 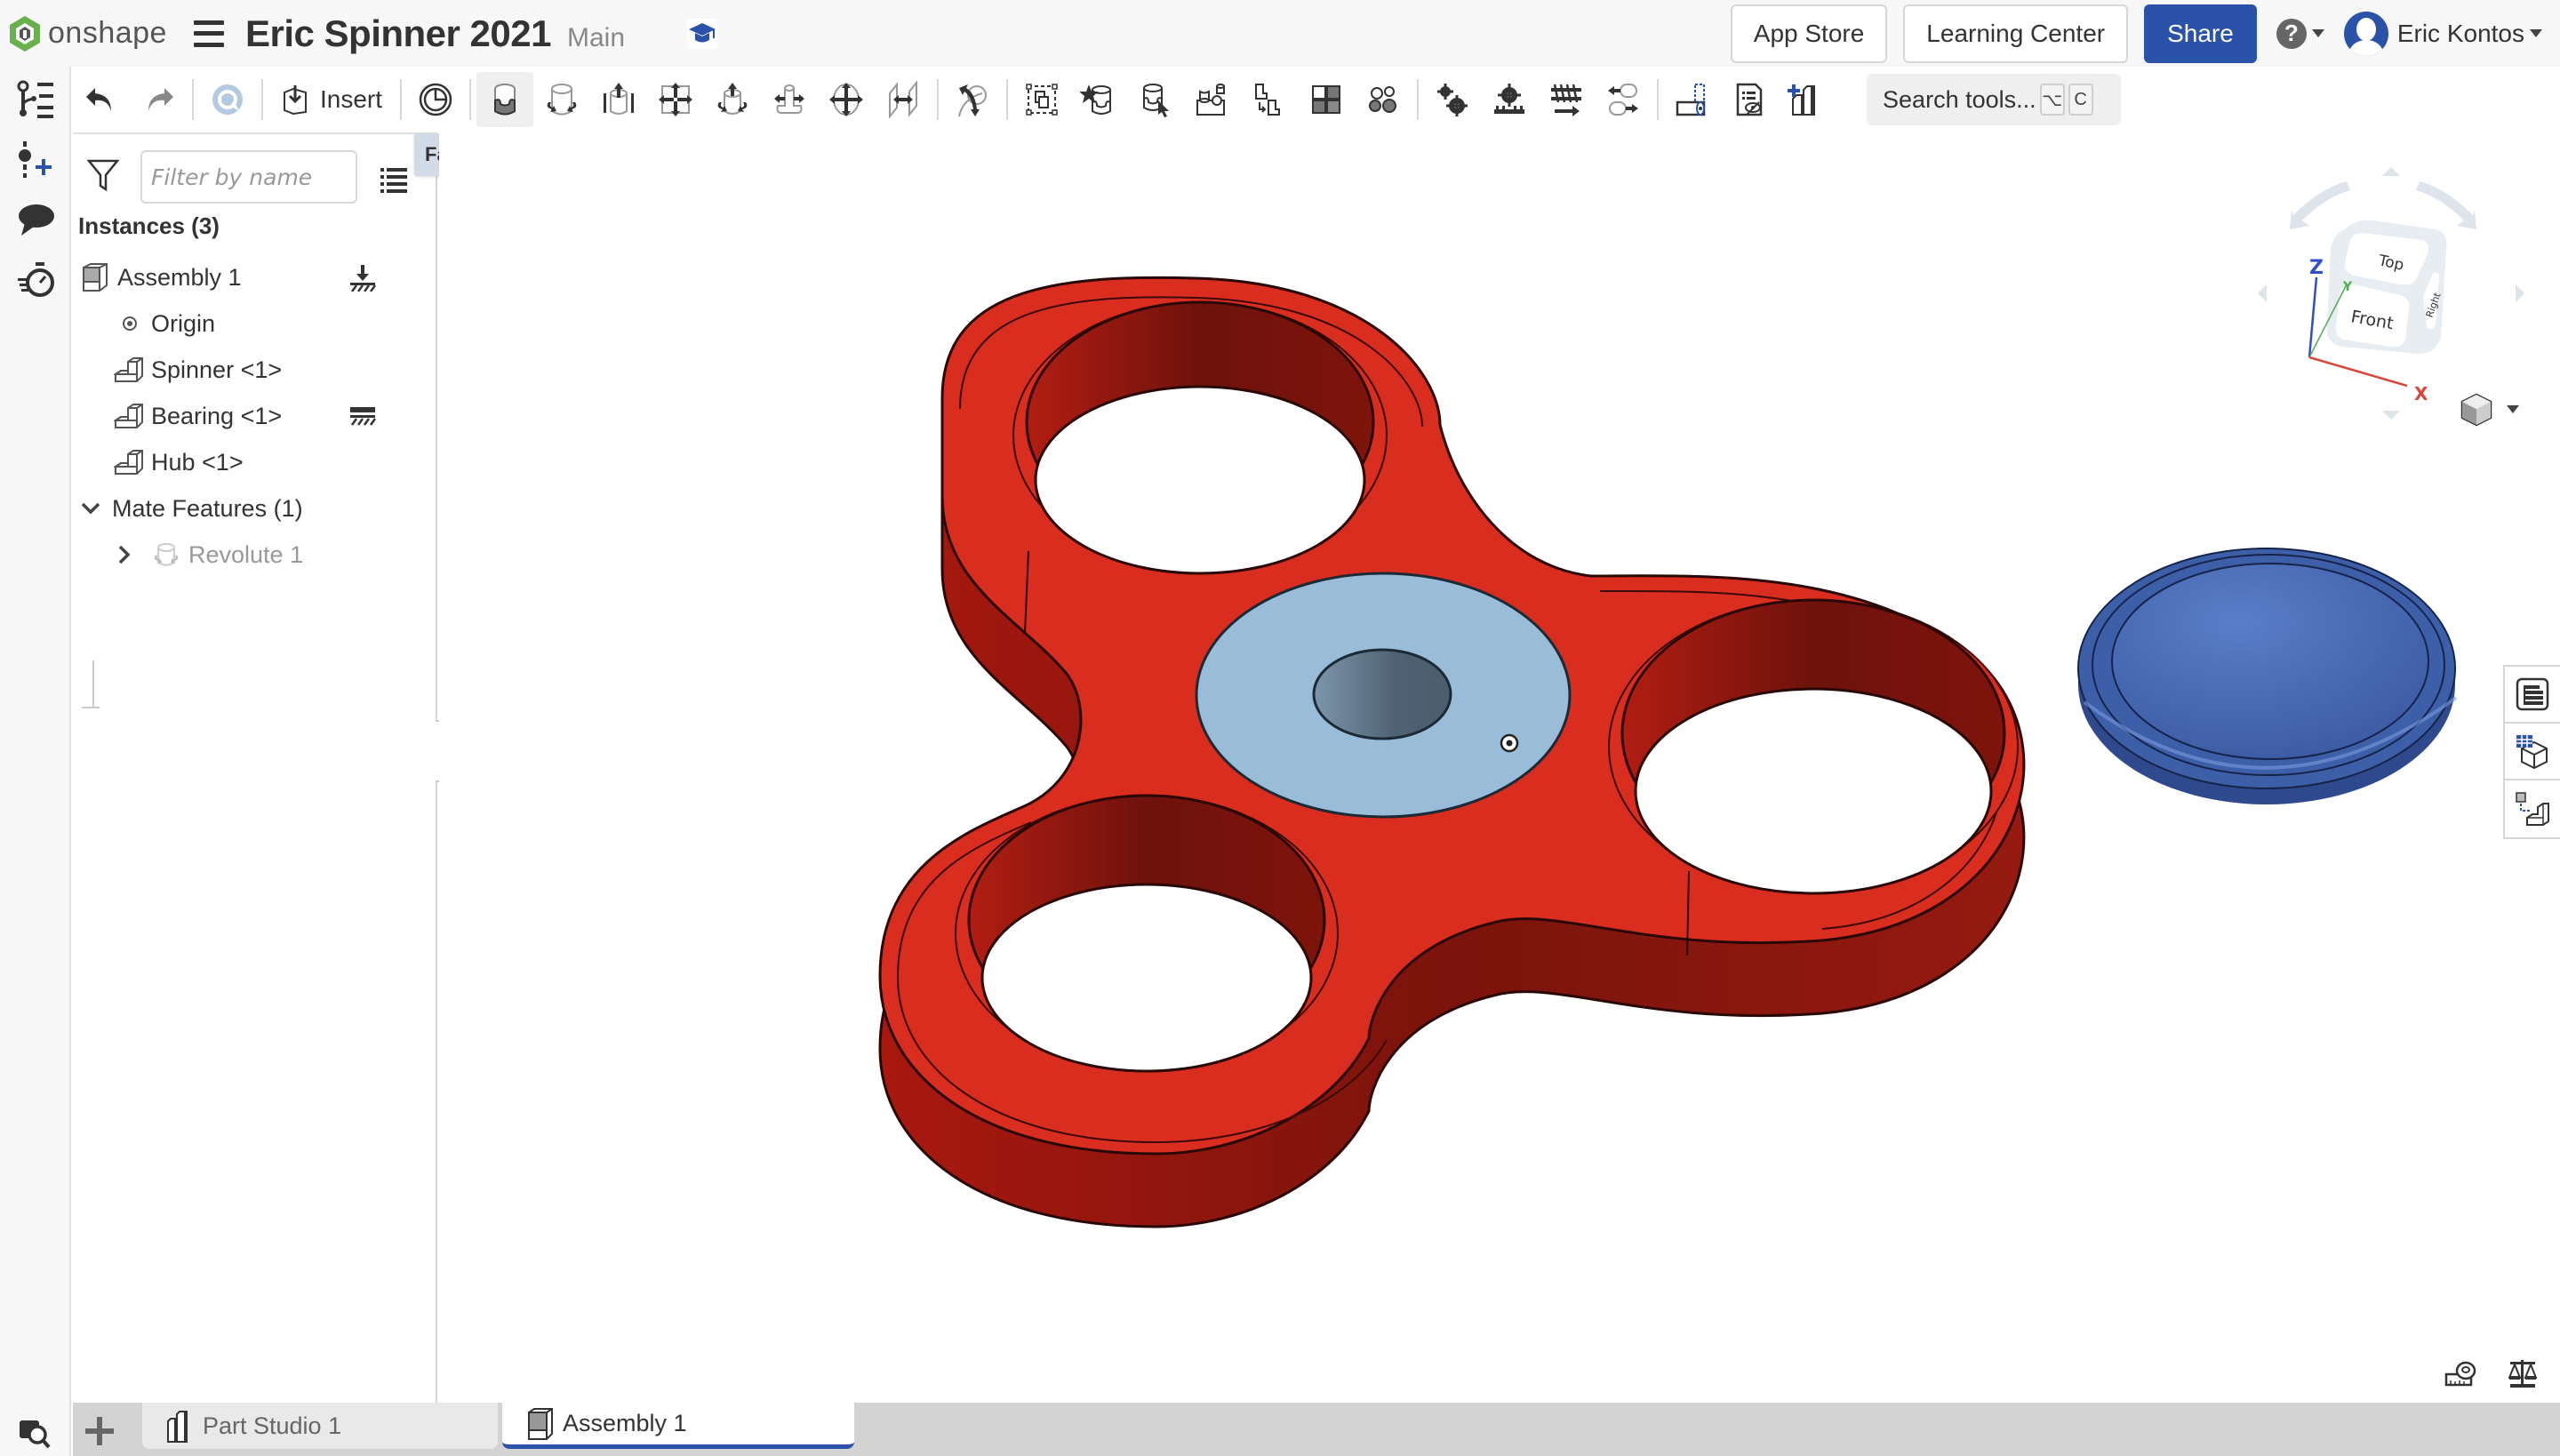 I want to click on linear-relation-button, so click(x=1623, y=99).